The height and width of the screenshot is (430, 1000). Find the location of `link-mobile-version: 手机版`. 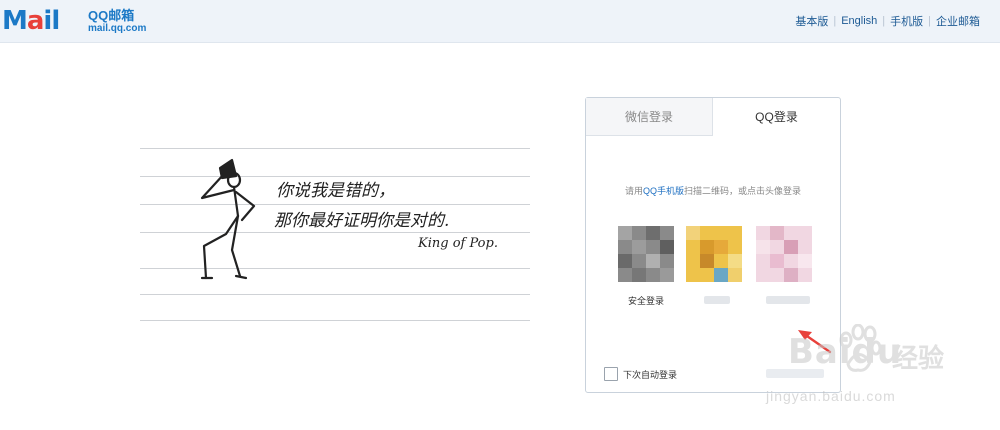

link-mobile-version: 手机版 is located at coordinates (906, 21).